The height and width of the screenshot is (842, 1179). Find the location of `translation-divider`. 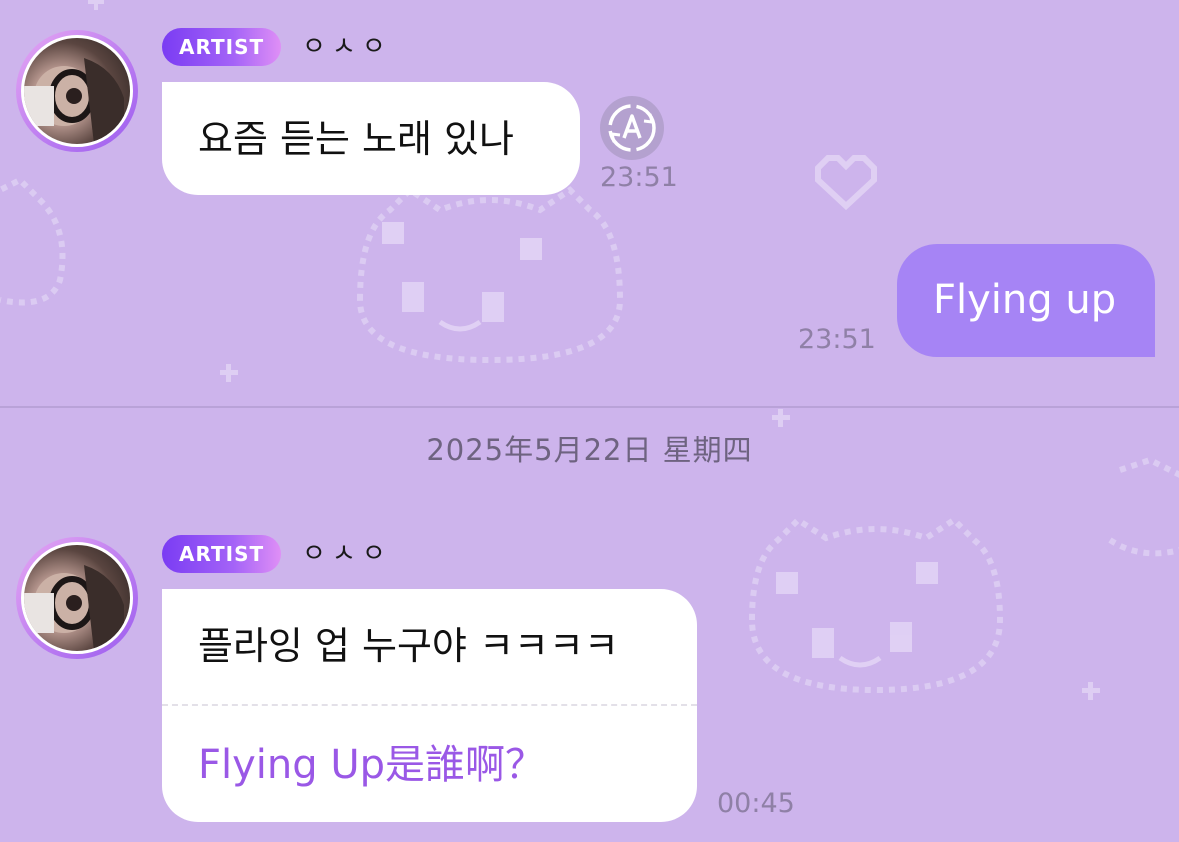

translation-divider is located at coordinates (429, 705).